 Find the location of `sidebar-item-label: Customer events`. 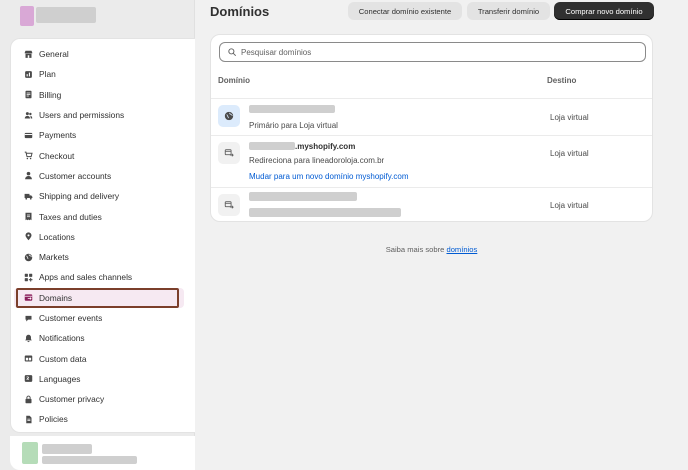

sidebar-item-label: Customer events is located at coordinates (71, 318).